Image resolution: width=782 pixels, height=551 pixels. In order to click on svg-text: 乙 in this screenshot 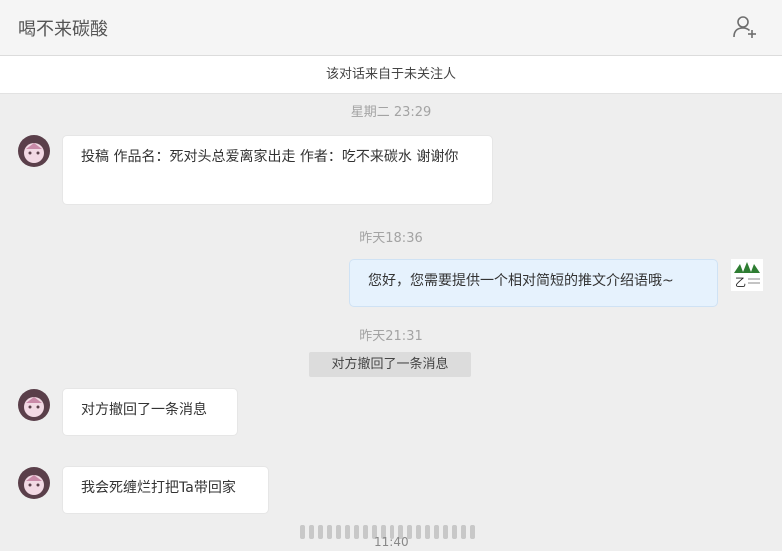, I will do `click(740, 282)`.